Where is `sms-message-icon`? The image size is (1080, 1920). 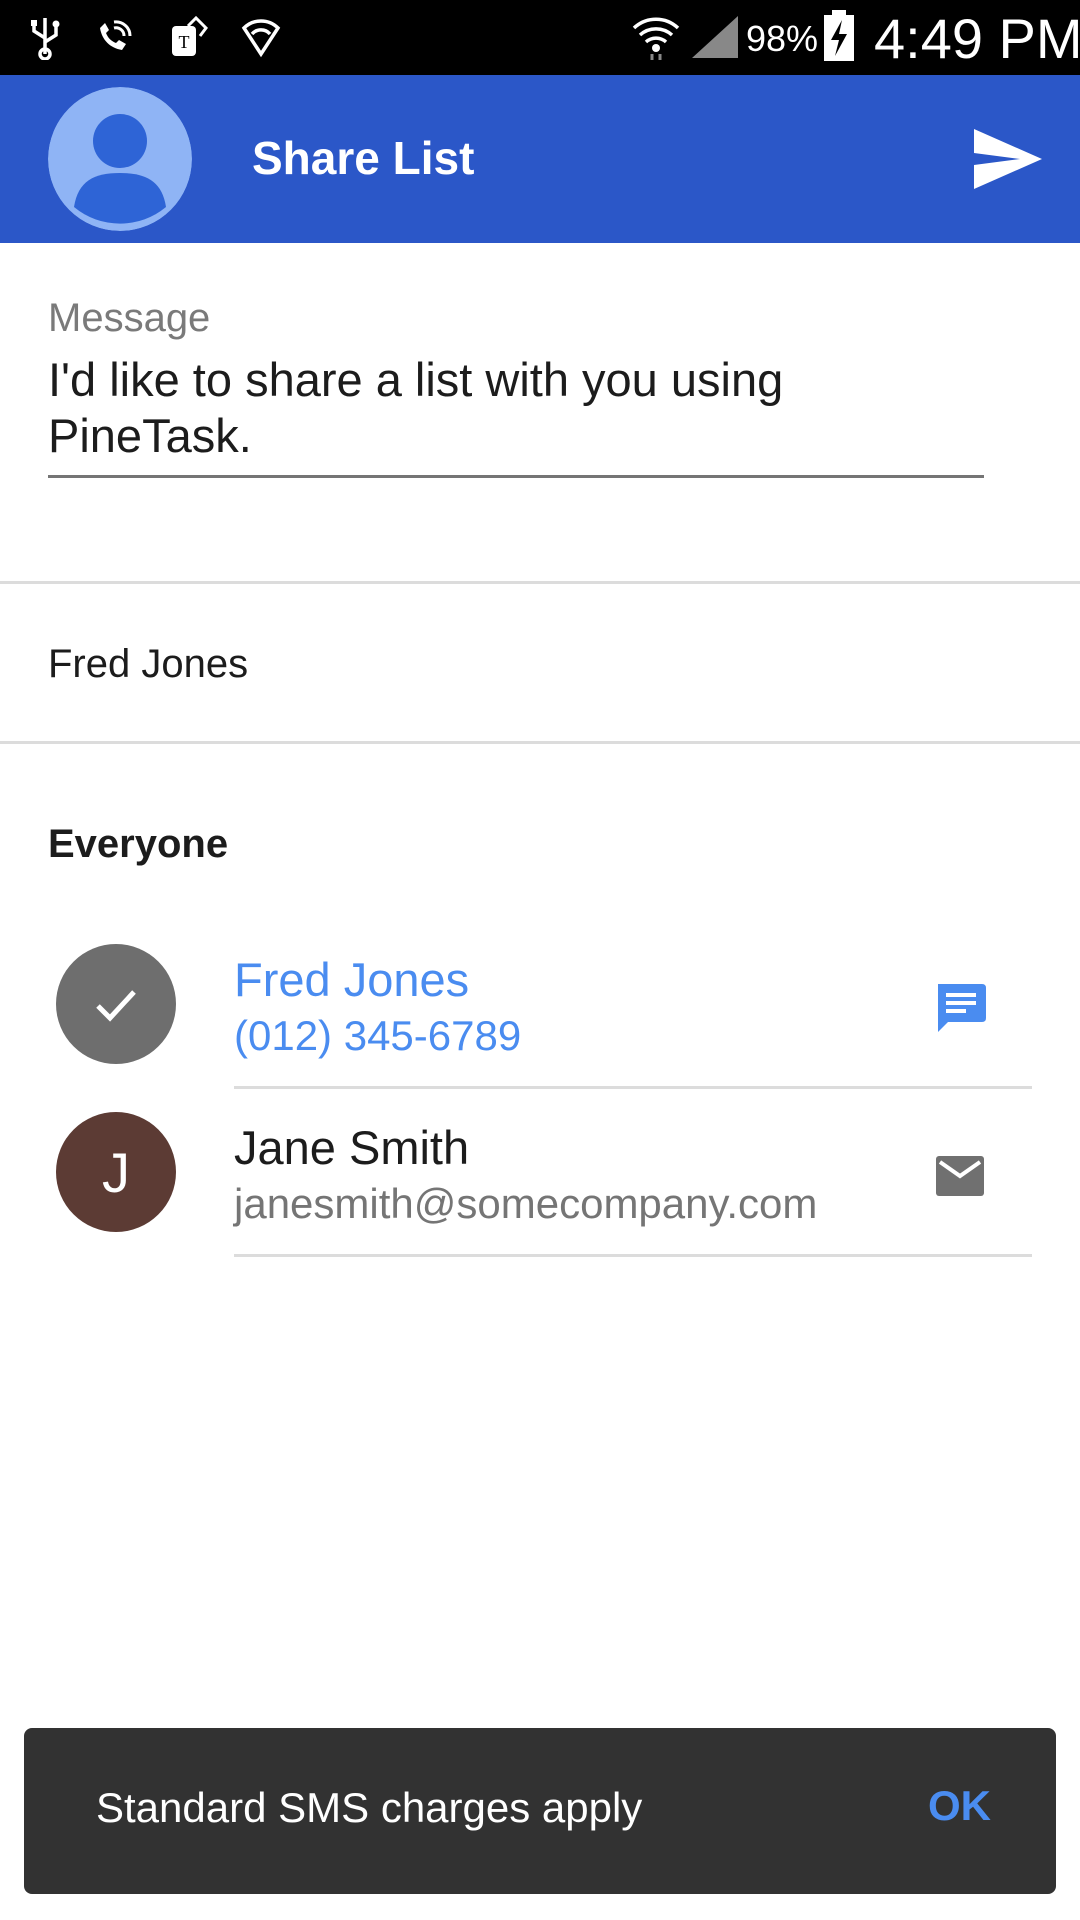 sms-message-icon is located at coordinates (960, 1008).